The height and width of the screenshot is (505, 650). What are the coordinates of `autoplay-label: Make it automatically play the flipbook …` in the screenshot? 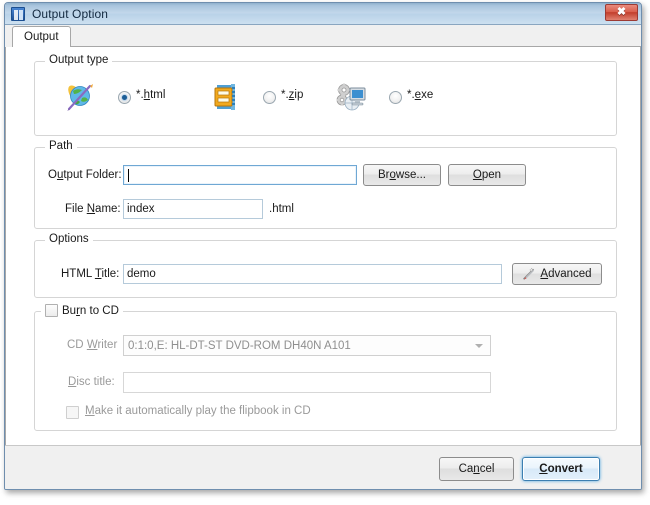 It's located at (198, 411).